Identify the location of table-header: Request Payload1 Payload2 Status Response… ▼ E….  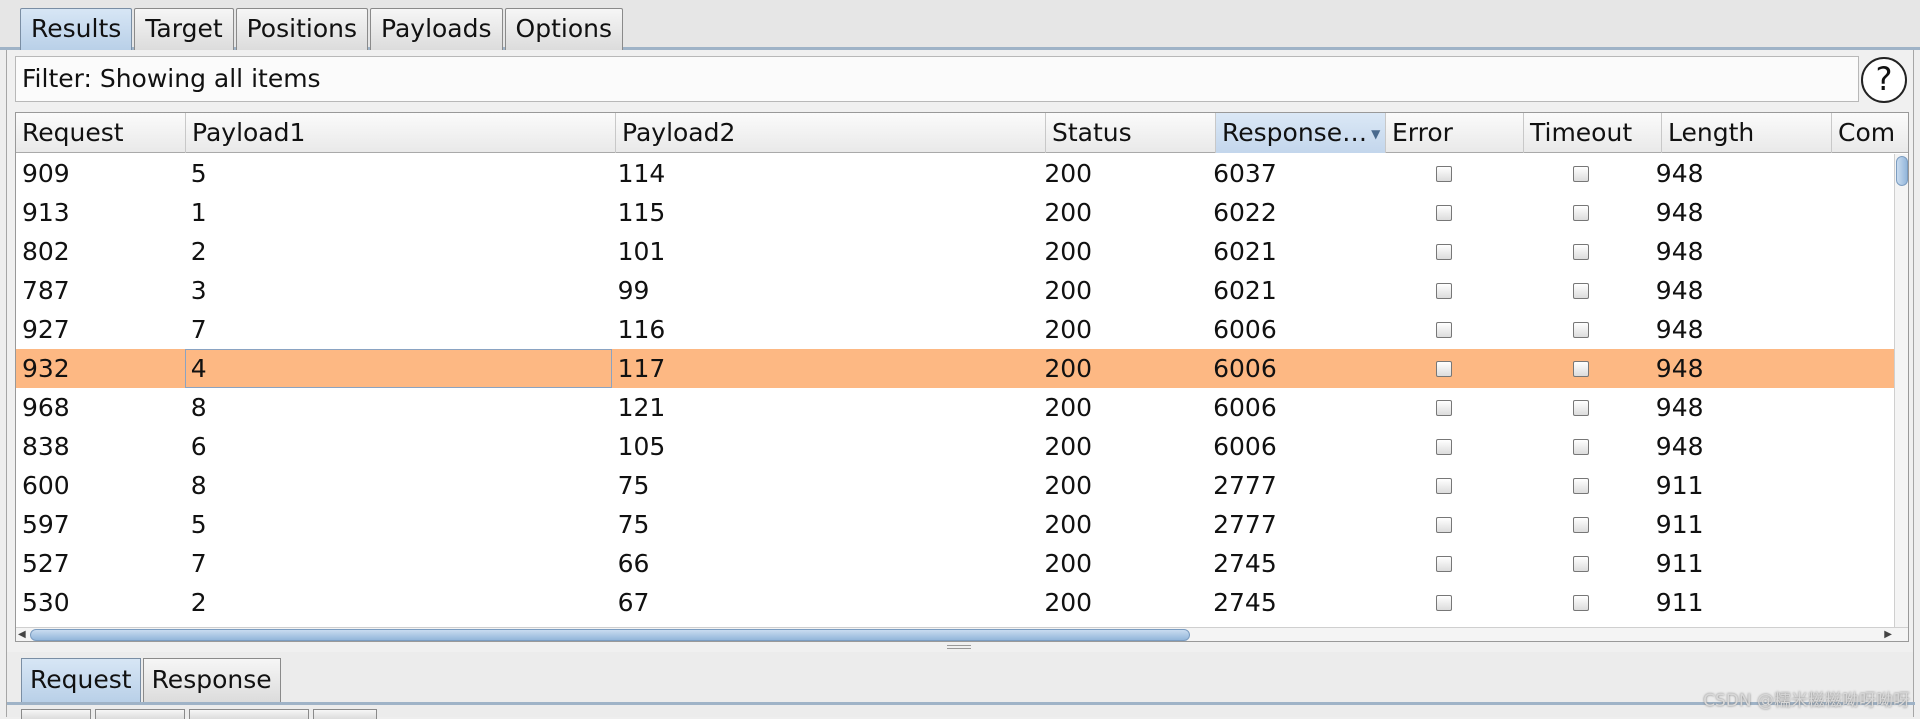
(962, 133).